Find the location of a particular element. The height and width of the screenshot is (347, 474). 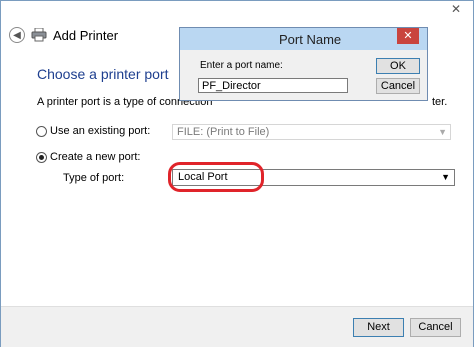

port-name-prompt: Enter a port name: is located at coordinates (241, 65).